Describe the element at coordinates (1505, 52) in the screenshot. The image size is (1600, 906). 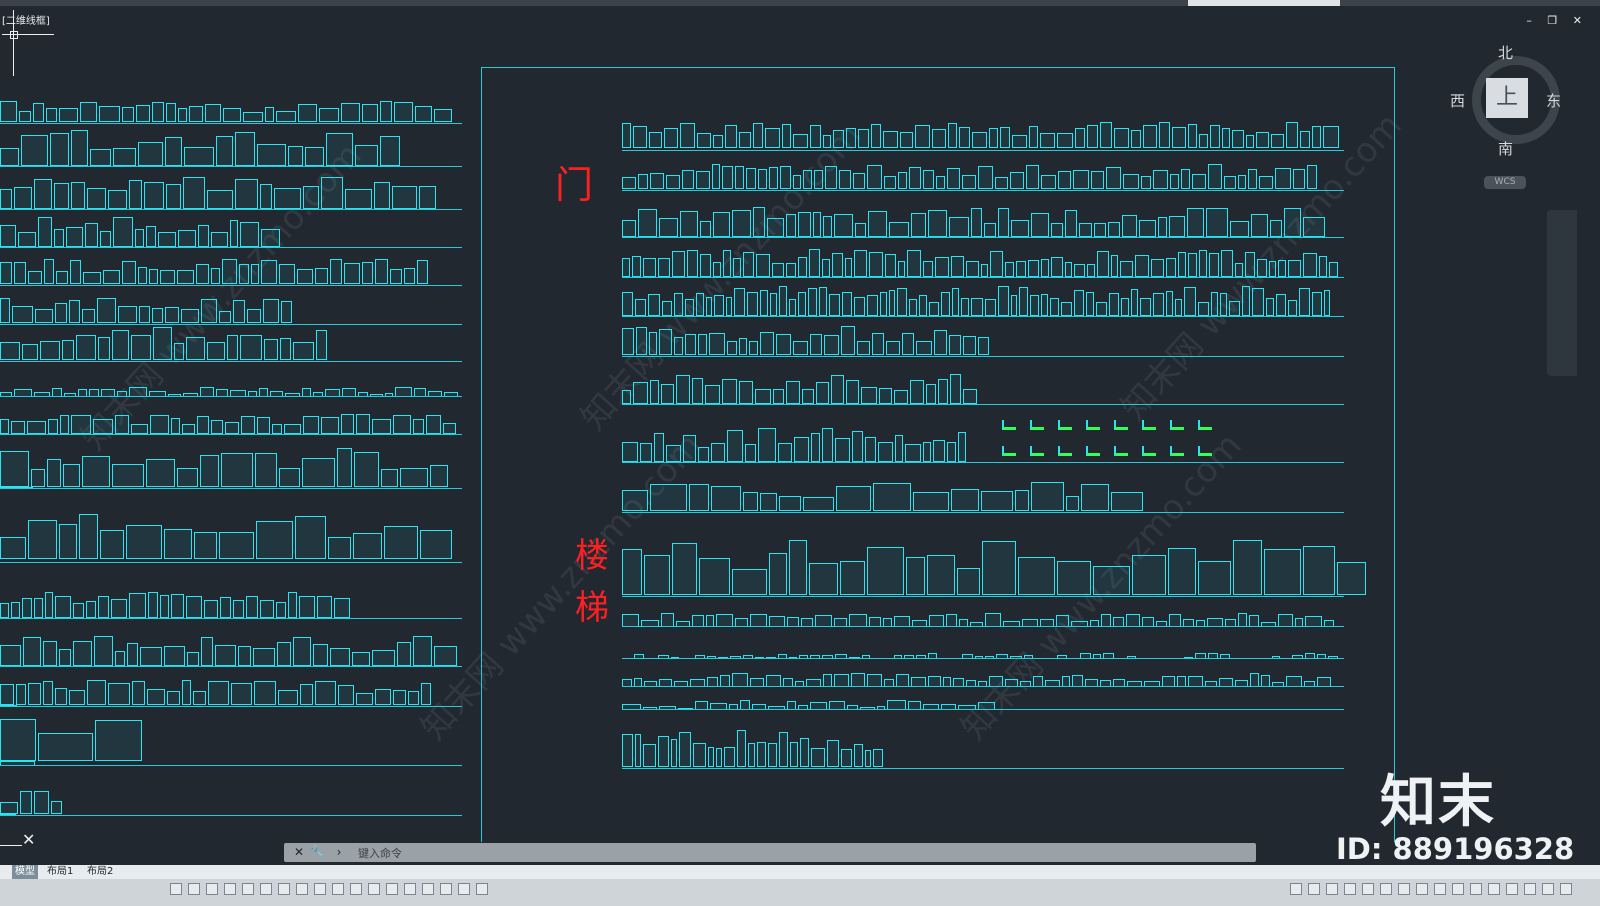
I see `compass-north: 北` at that location.